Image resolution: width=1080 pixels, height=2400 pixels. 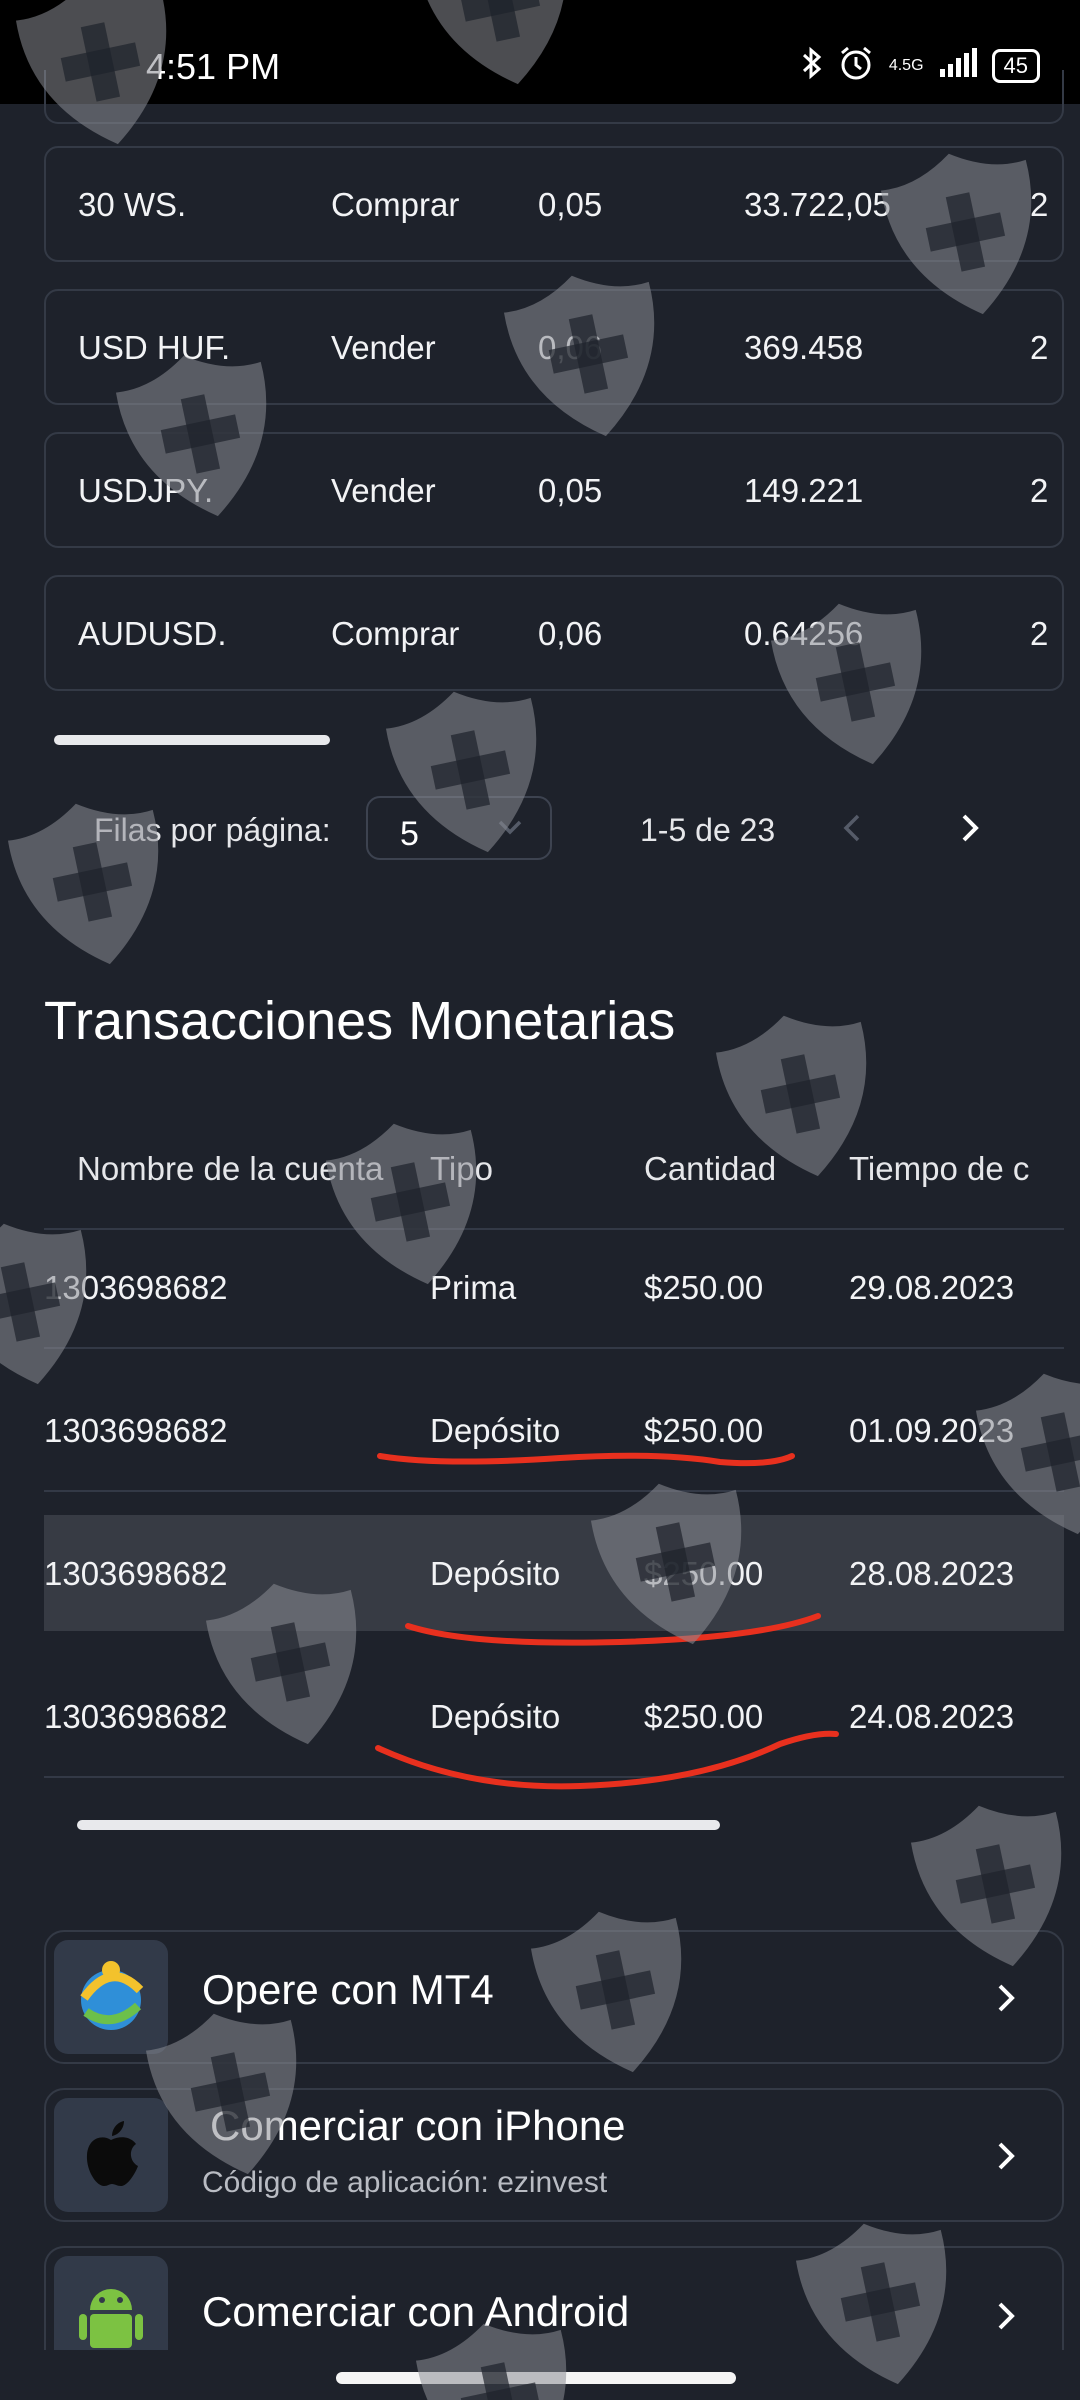 What do you see at coordinates (710, 1168) in the screenshot?
I see `column-header-amount: Cantidad` at bounding box center [710, 1168].